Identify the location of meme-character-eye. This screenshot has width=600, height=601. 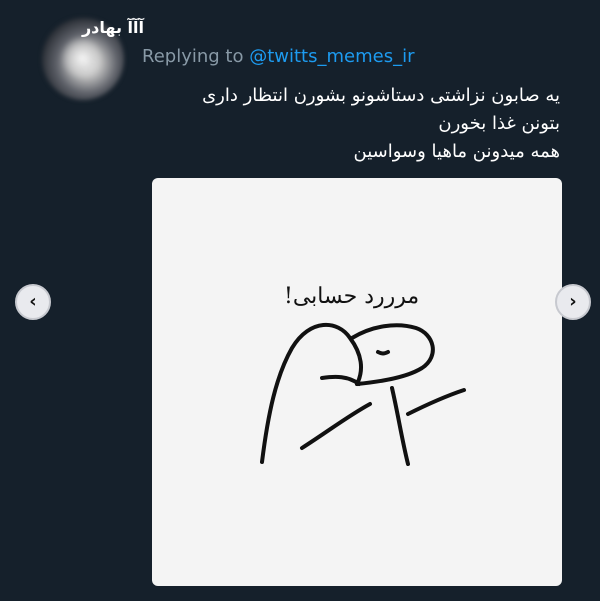
(383, 353).